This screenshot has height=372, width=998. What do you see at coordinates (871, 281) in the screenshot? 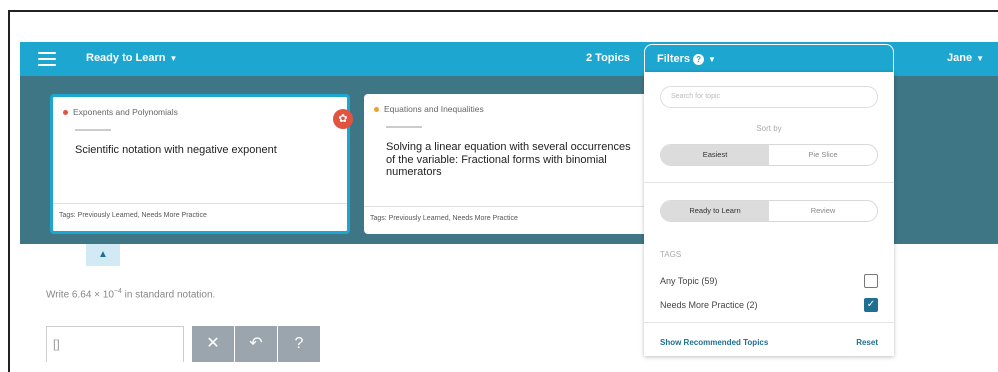
I see `tag-checkbox` at bounding box center [871, 281].